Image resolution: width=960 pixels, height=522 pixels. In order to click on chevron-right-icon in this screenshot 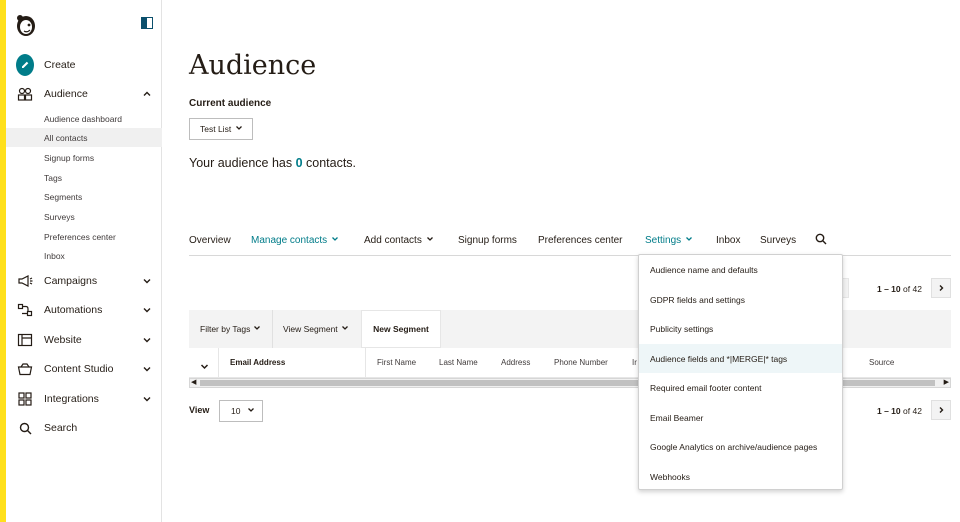, I will do `click(941, 410)`.